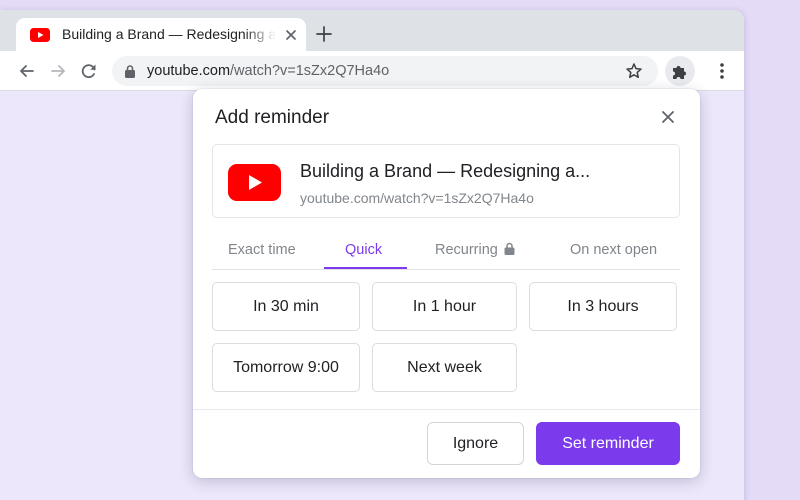  What do you see at coordinates (286, 306) in the screenshot?
I see `quick-option-30-min: In 30 min` at bounding box center [286, 306].